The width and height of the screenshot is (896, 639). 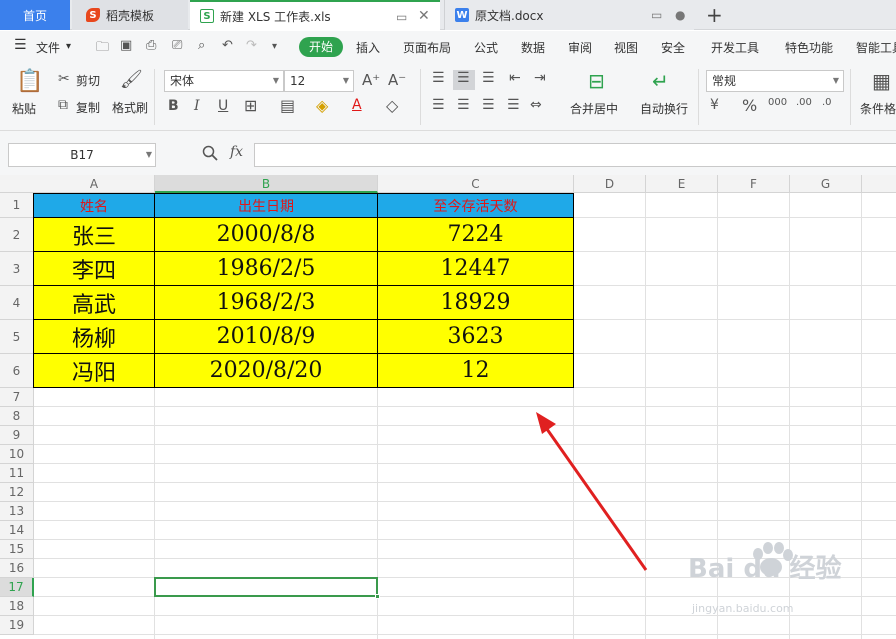 I want to click on table-cell: 12, so click(x=476, y=371).